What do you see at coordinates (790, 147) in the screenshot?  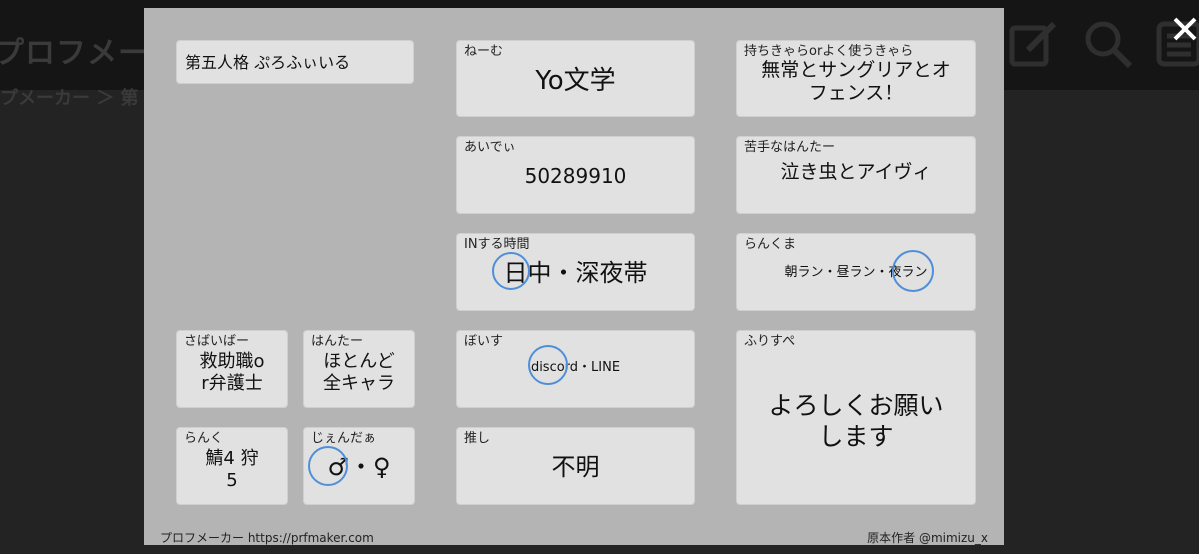 I see `weak-hunter-label: 苦手なはんたー` at bounding box center [790, 147].